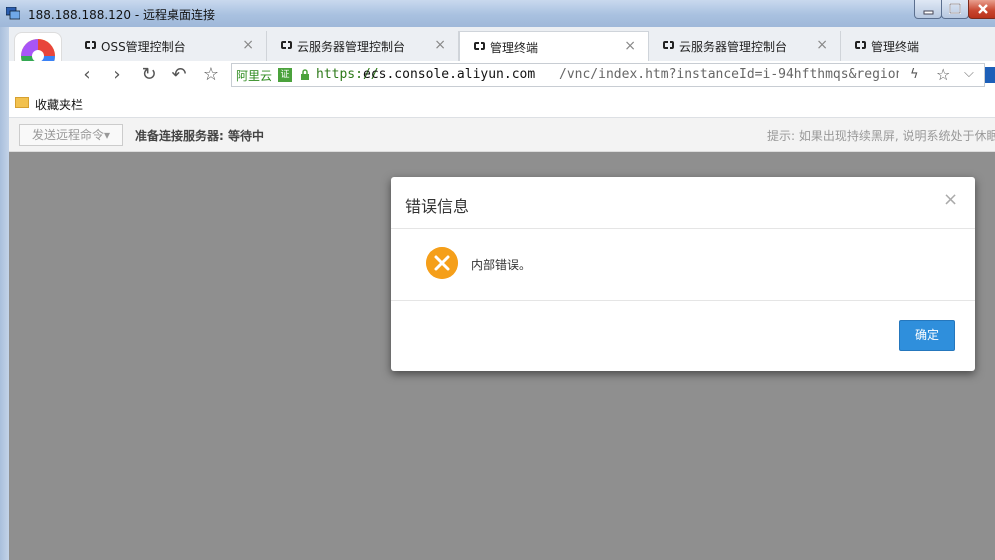 This screenshot has height=560, width=995. I want to click on reload-button: ↻, so click(149, 75).